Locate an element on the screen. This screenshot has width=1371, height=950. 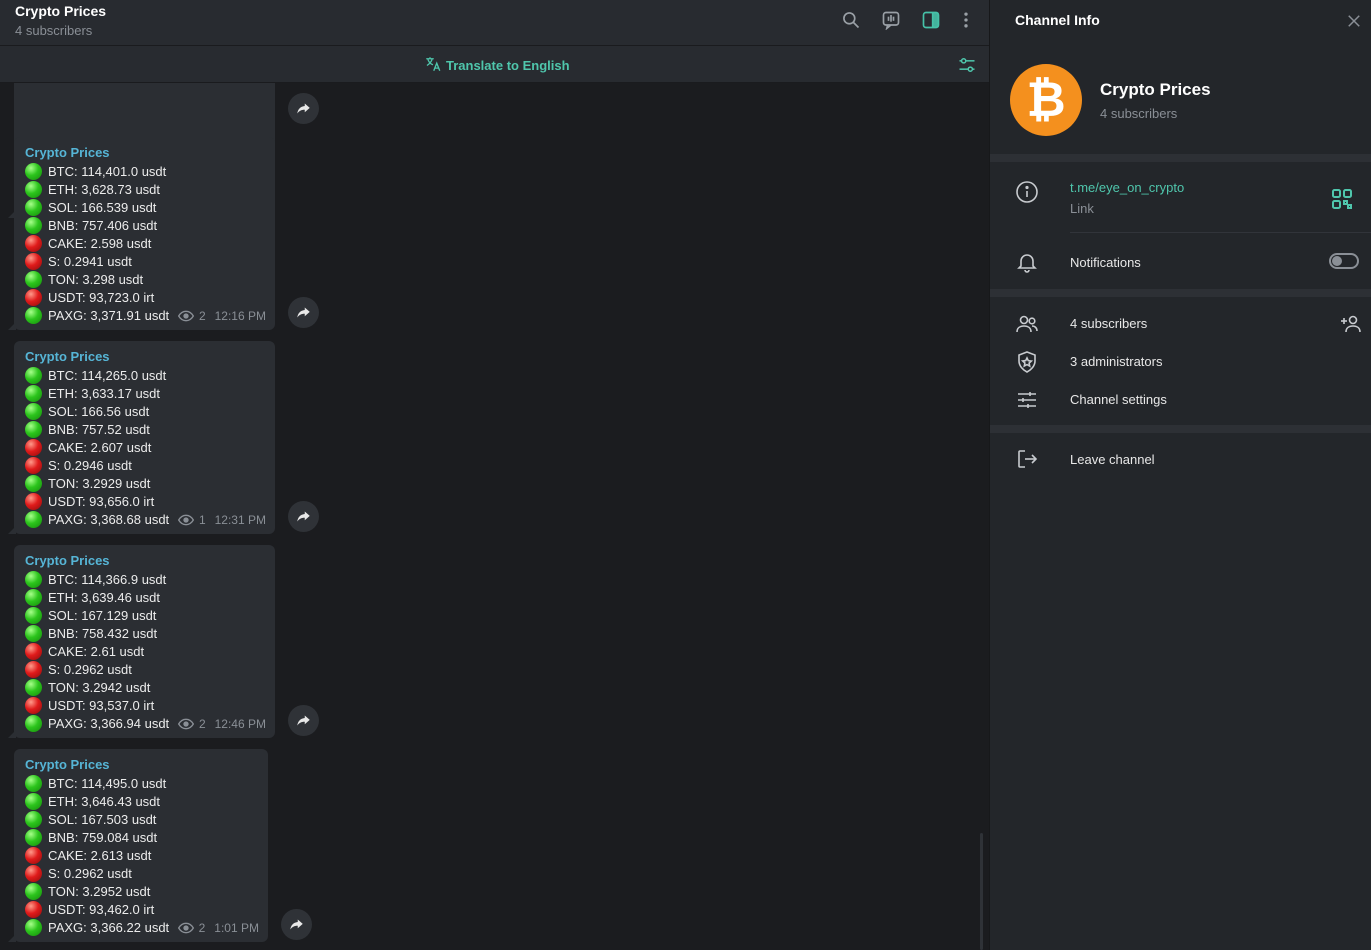
price-row: USDT: 93,656.0 irt is located at coordinates (144, 501).